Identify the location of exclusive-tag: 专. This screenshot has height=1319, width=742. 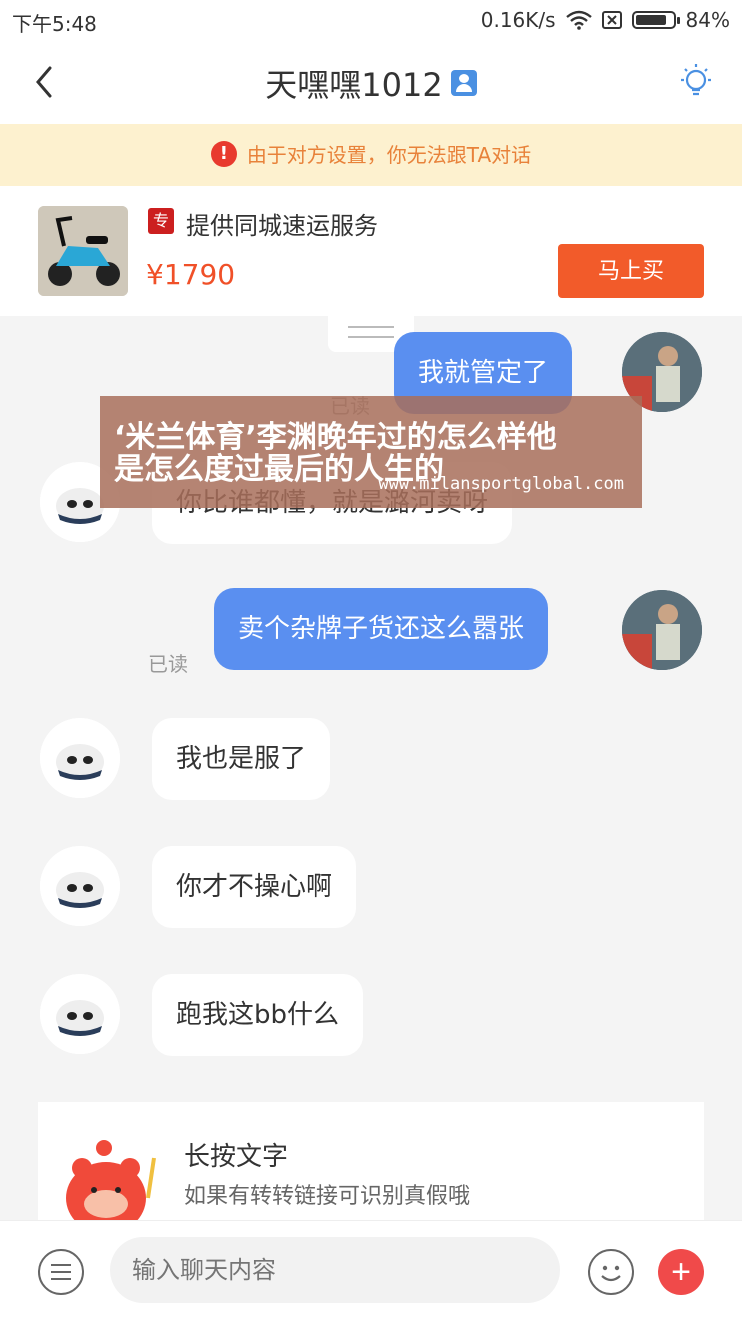
(161, 221).